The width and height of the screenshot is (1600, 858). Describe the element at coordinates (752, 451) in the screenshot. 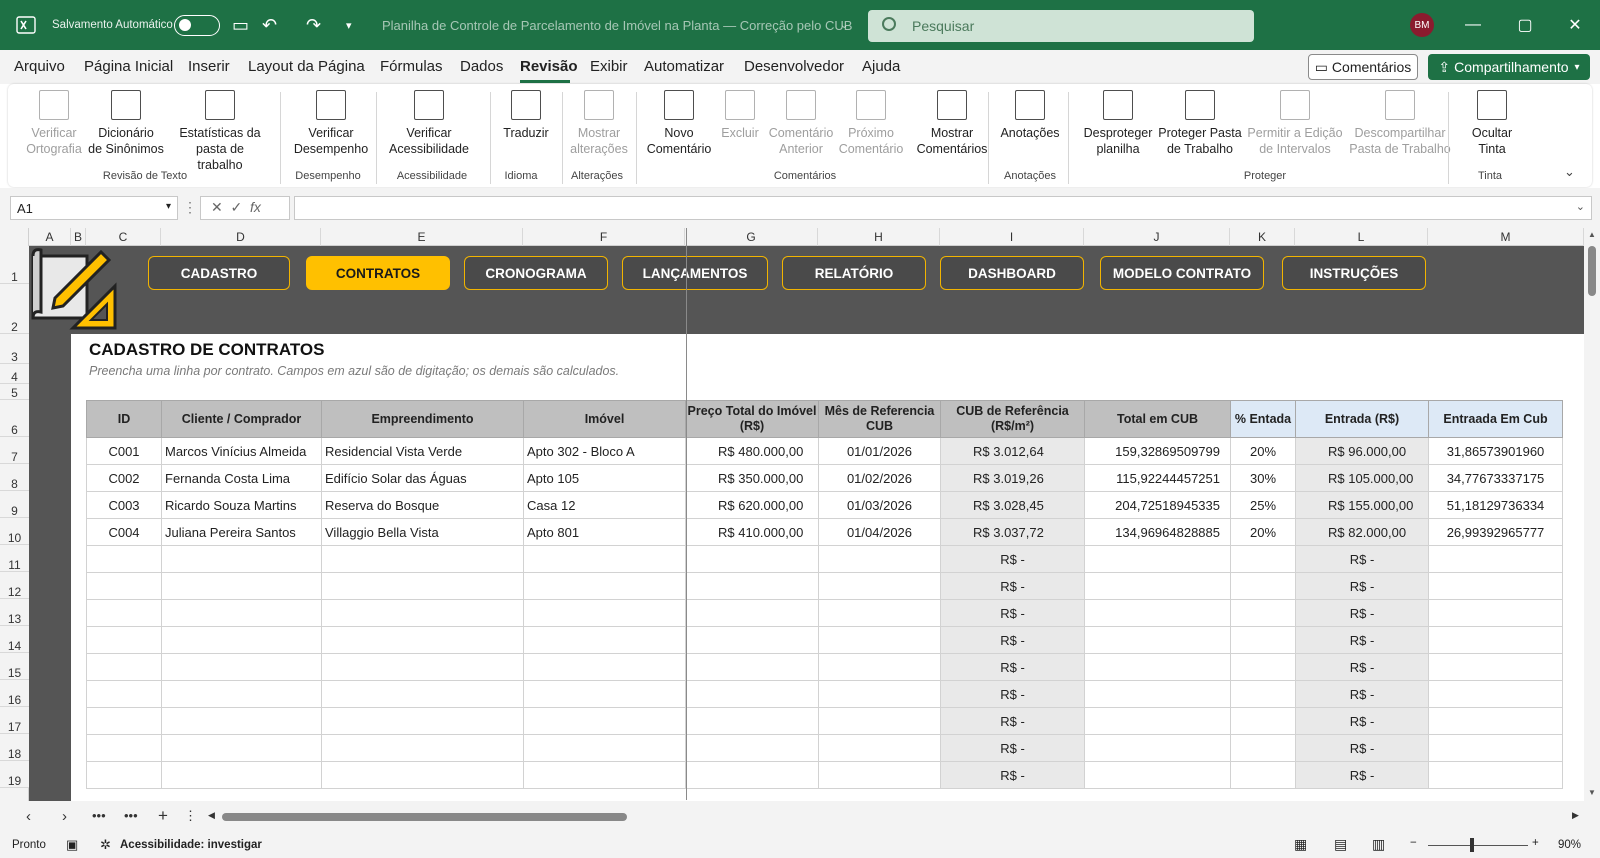

I see `cell: R$ 480.000,00` at that location.